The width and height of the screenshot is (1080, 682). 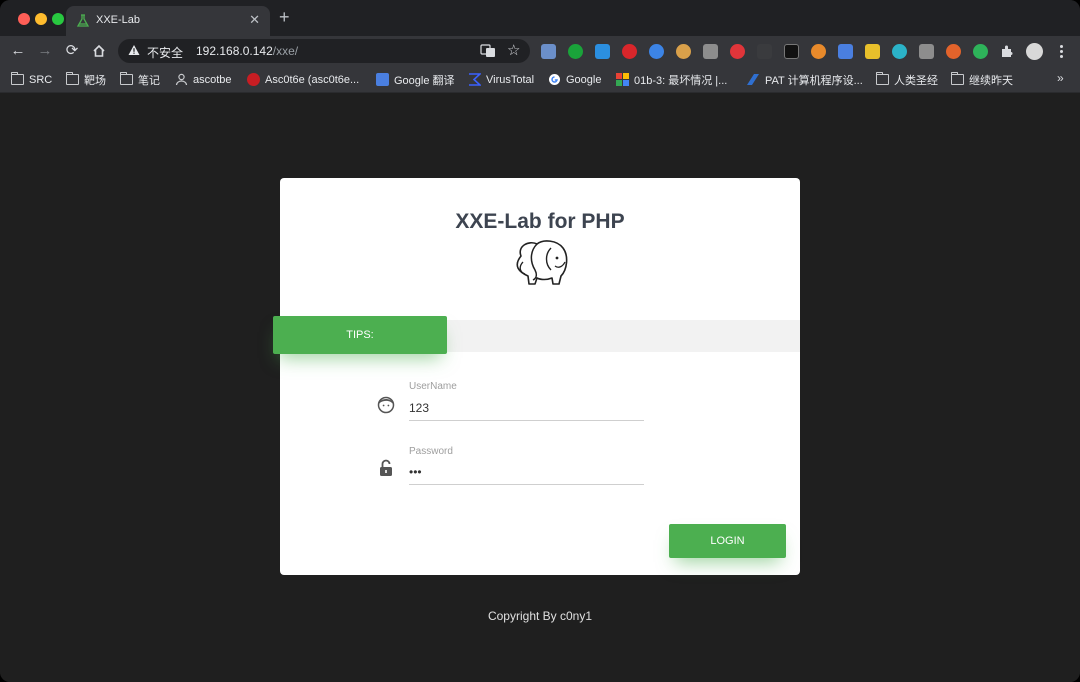 I want to click on bookmark-label: 靶场, so click(x=95, y=80).